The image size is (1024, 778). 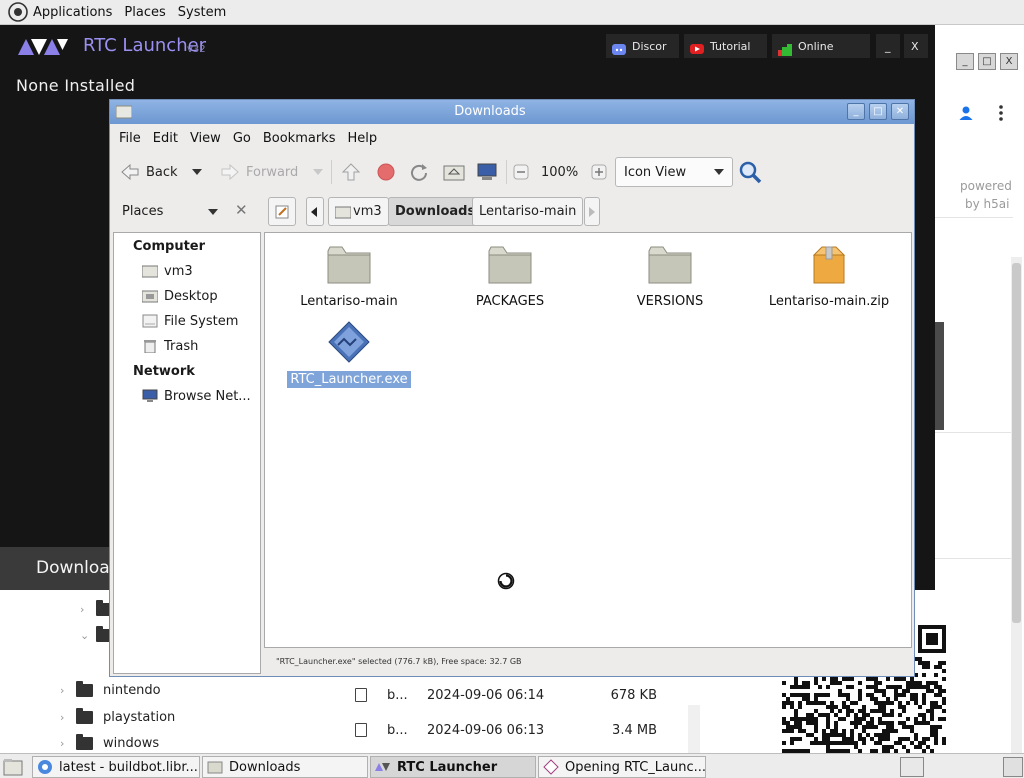 I want to click on breadcrumb-lentariso-main: Lentariso-main, so click(x=528, y=211).